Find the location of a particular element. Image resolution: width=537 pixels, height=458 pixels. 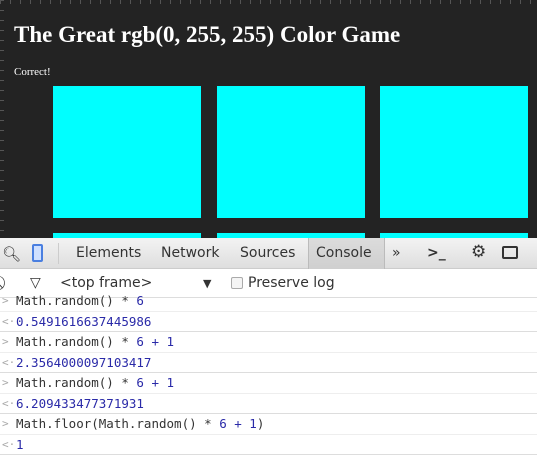

tab-elements: Elements is located at coordinates (108, 253).